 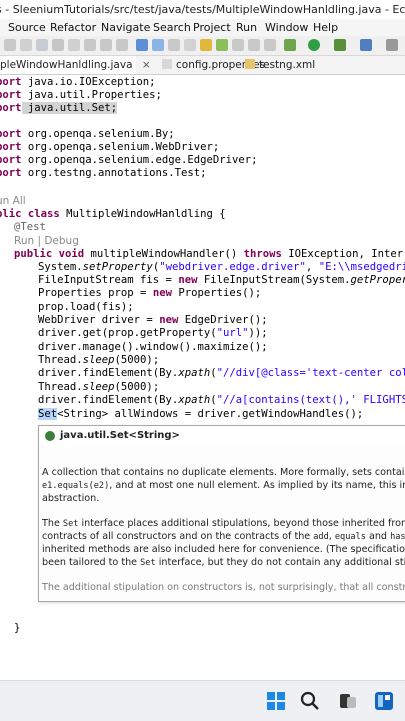 What do you see at coordinates (153, 320) in the screenshot?
I see `code-line: WebDriver driver = new EdgeDriver();` at bounding box center [153, 320].